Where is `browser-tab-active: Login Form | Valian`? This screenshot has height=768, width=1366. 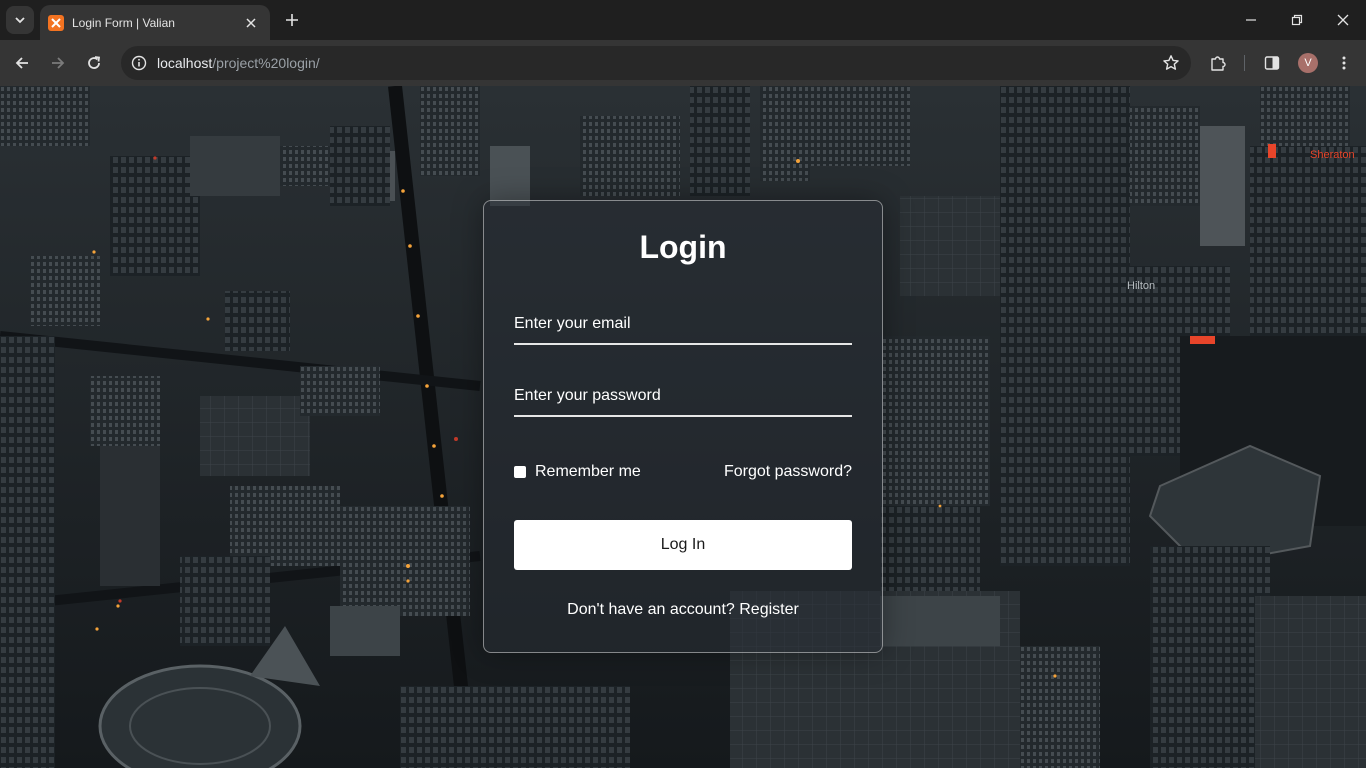 browser-tab-active: Login Form | Valian is located at coordinates (155, 22).